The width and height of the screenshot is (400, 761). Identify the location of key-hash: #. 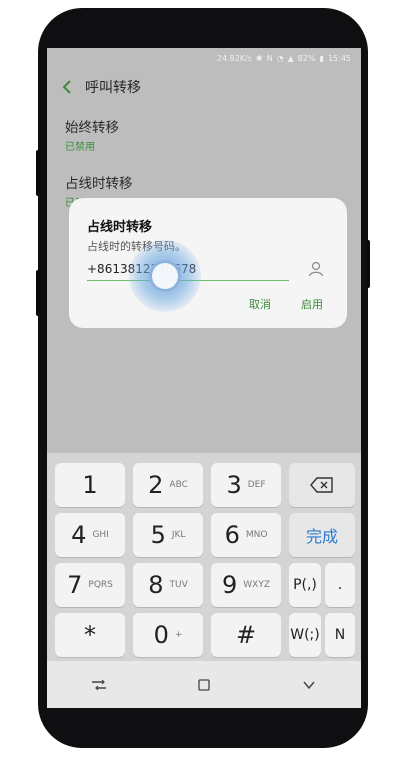
(246, 635).